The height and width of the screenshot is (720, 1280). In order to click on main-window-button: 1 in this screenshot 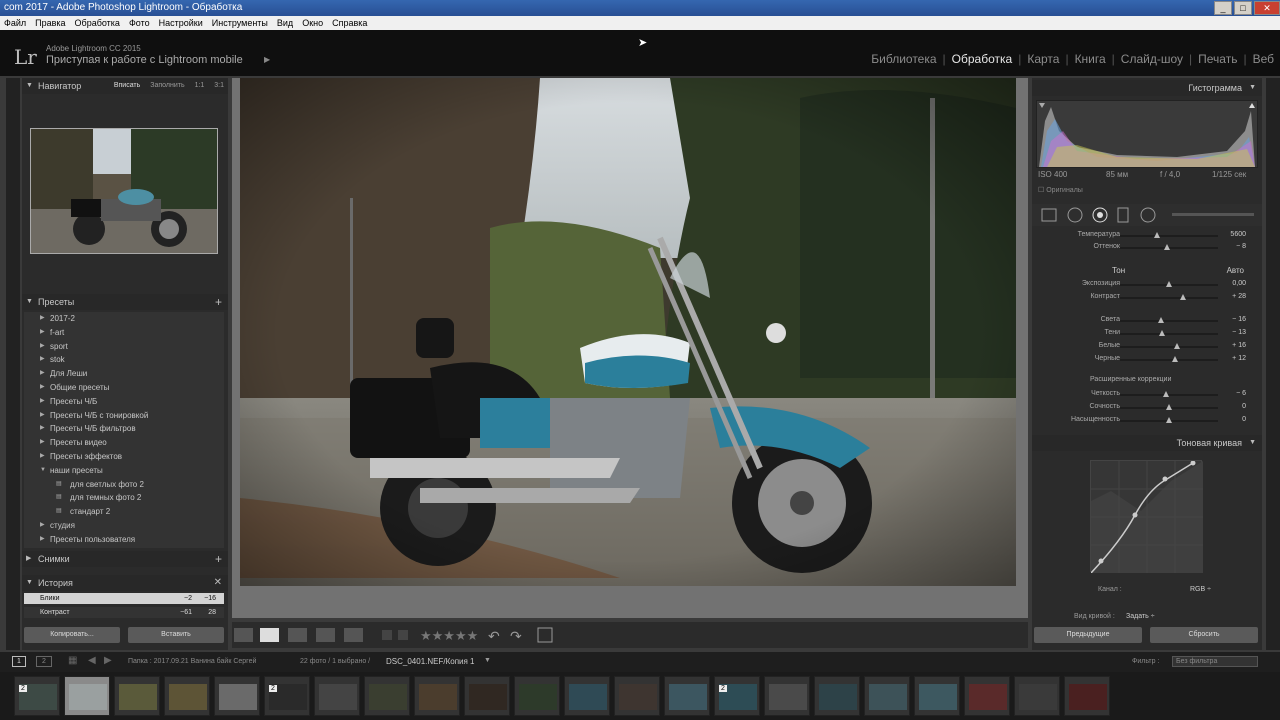, I will do `click(19, 661)`.